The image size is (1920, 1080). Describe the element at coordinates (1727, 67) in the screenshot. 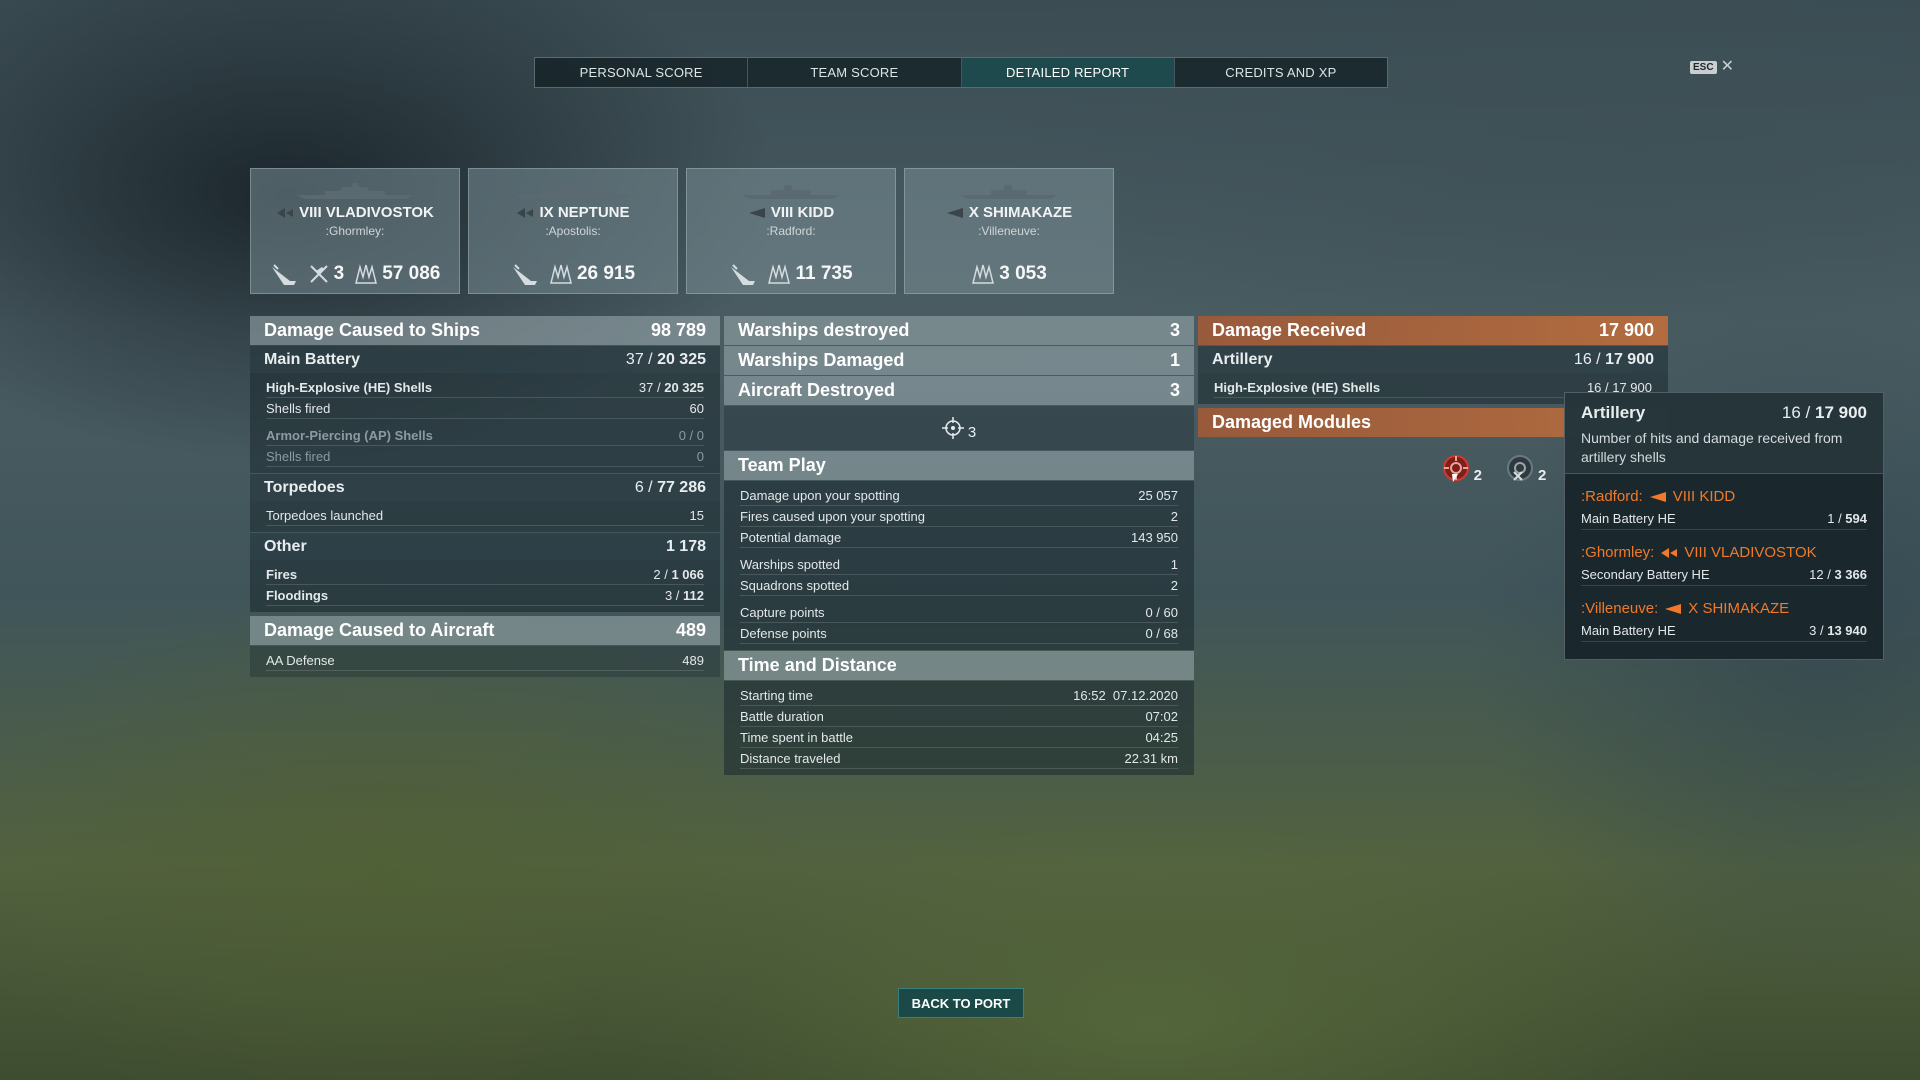

I see `close-icon: ✕` at that location.